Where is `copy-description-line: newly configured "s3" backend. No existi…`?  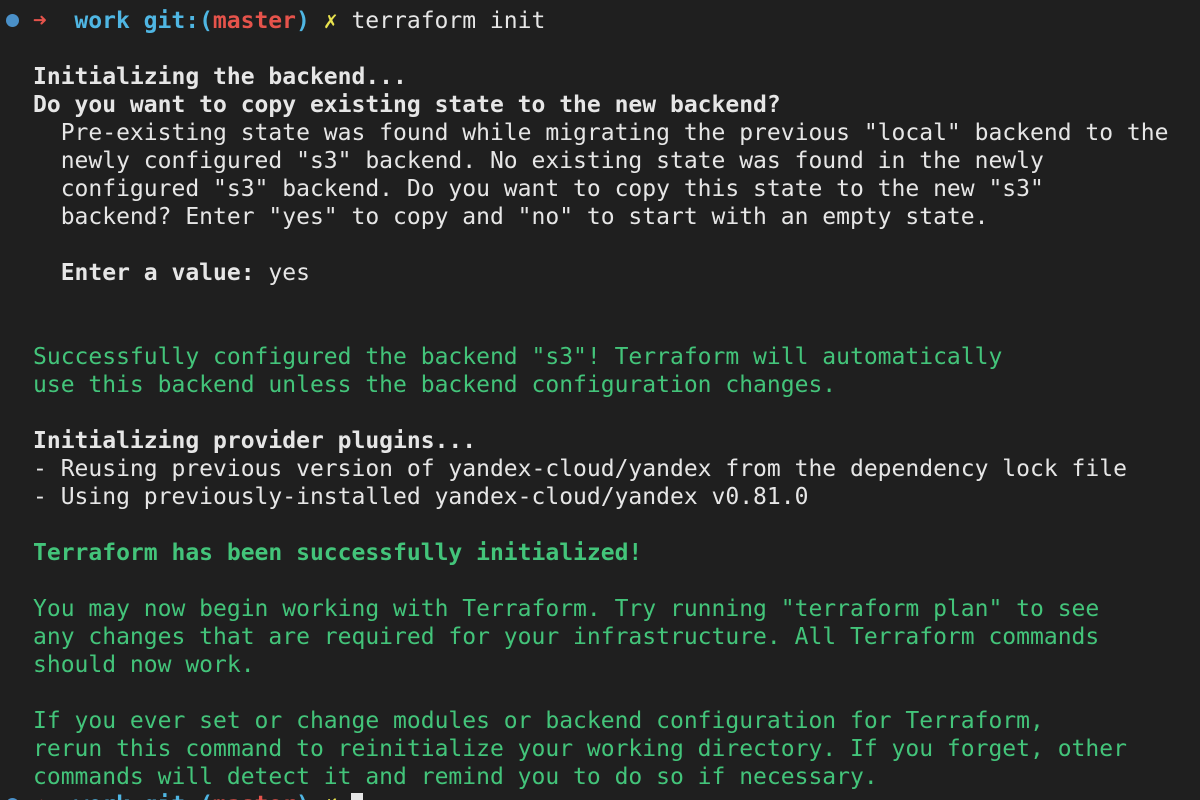 copy-description-line: newly configured "s3" backend. No existi… is located at coordinates (538, 161).